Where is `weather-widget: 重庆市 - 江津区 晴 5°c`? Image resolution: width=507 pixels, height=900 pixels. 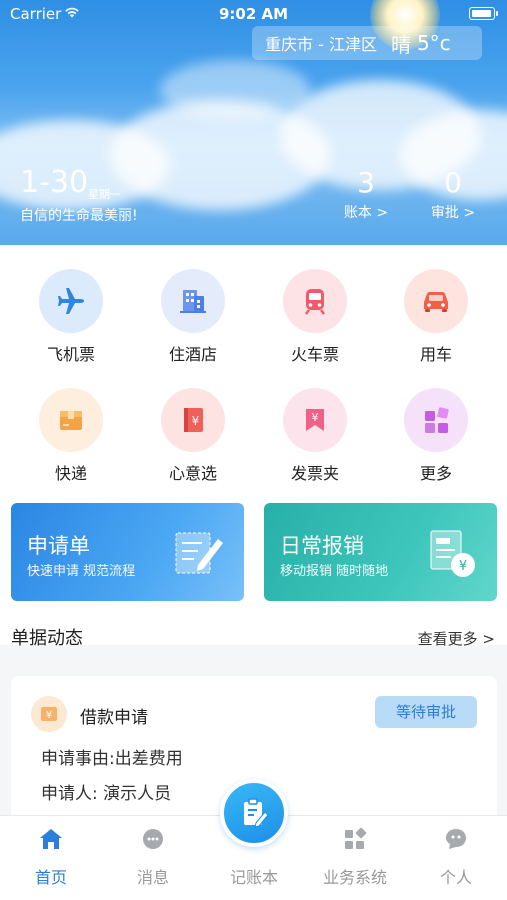
weather-widget: 重庆市 - 江津区 晴 5°c is located at coordinates (367, 43).